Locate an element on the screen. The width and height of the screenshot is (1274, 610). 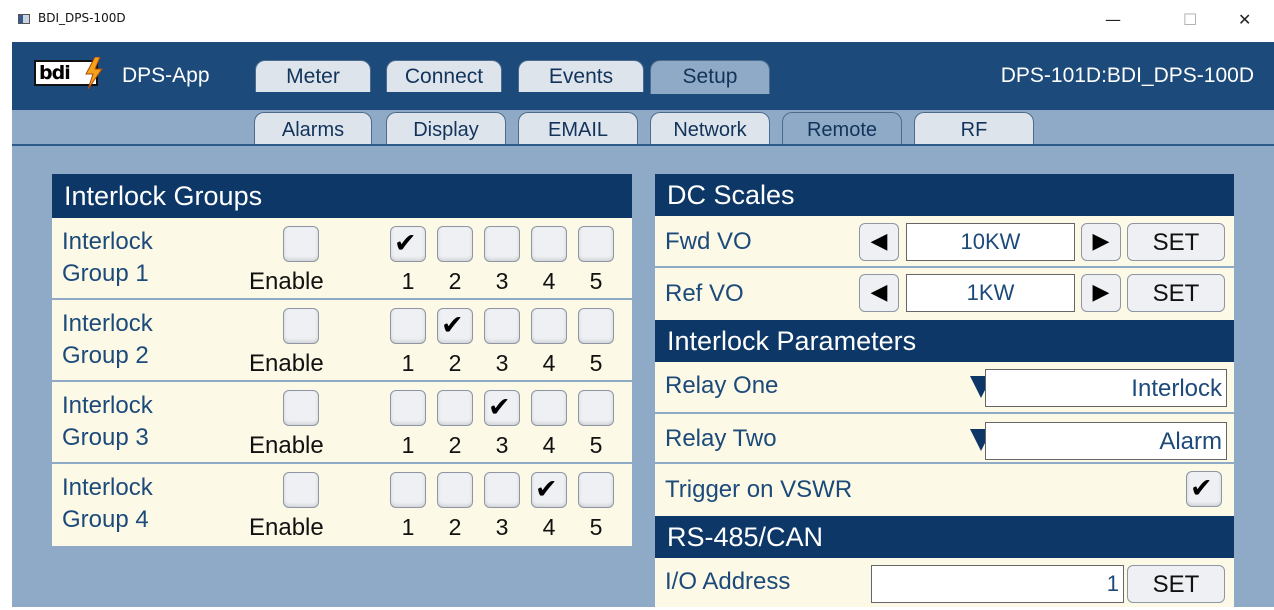
subtab-remote: Remote is located at coordinates (842, 128).